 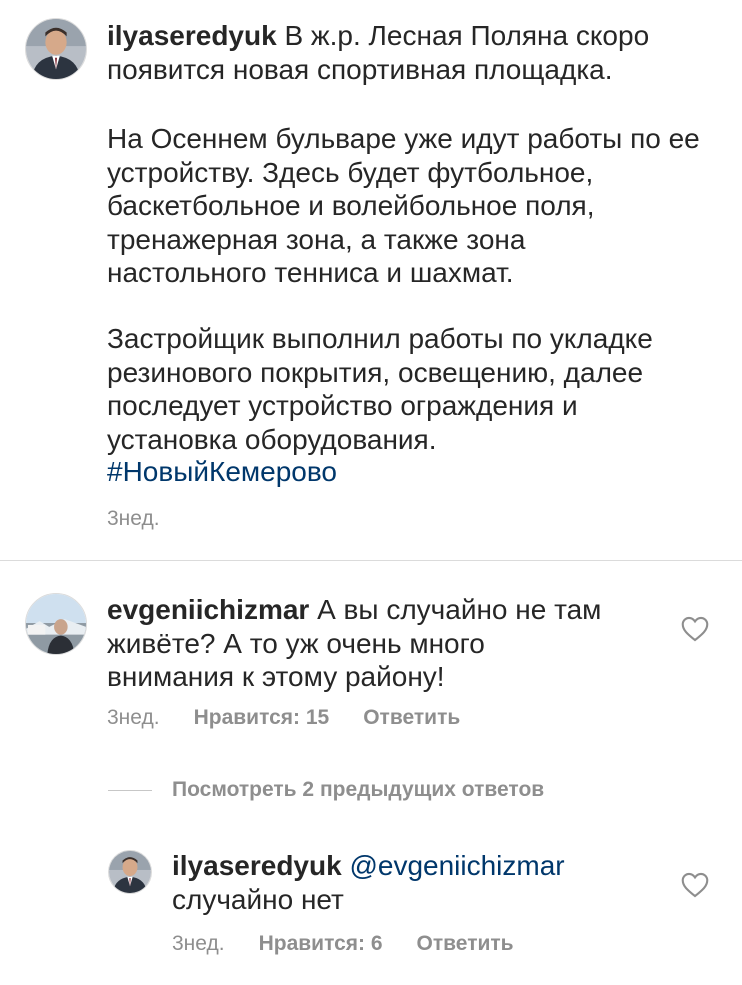 I want to click on reply-likes-count: Нравится: 6, so click(x=321, y=944).